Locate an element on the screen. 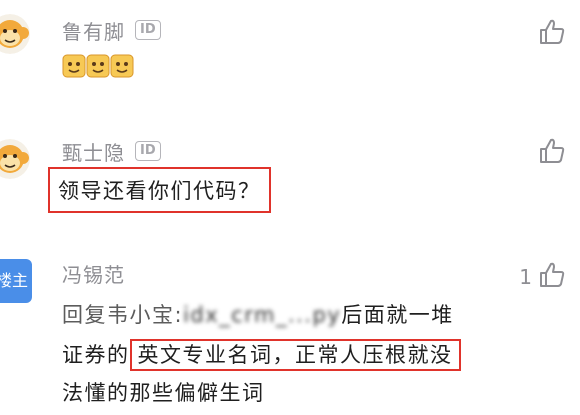  comment-line: 法懂的那些偏僻生词 is located at coordinates (163, 392).